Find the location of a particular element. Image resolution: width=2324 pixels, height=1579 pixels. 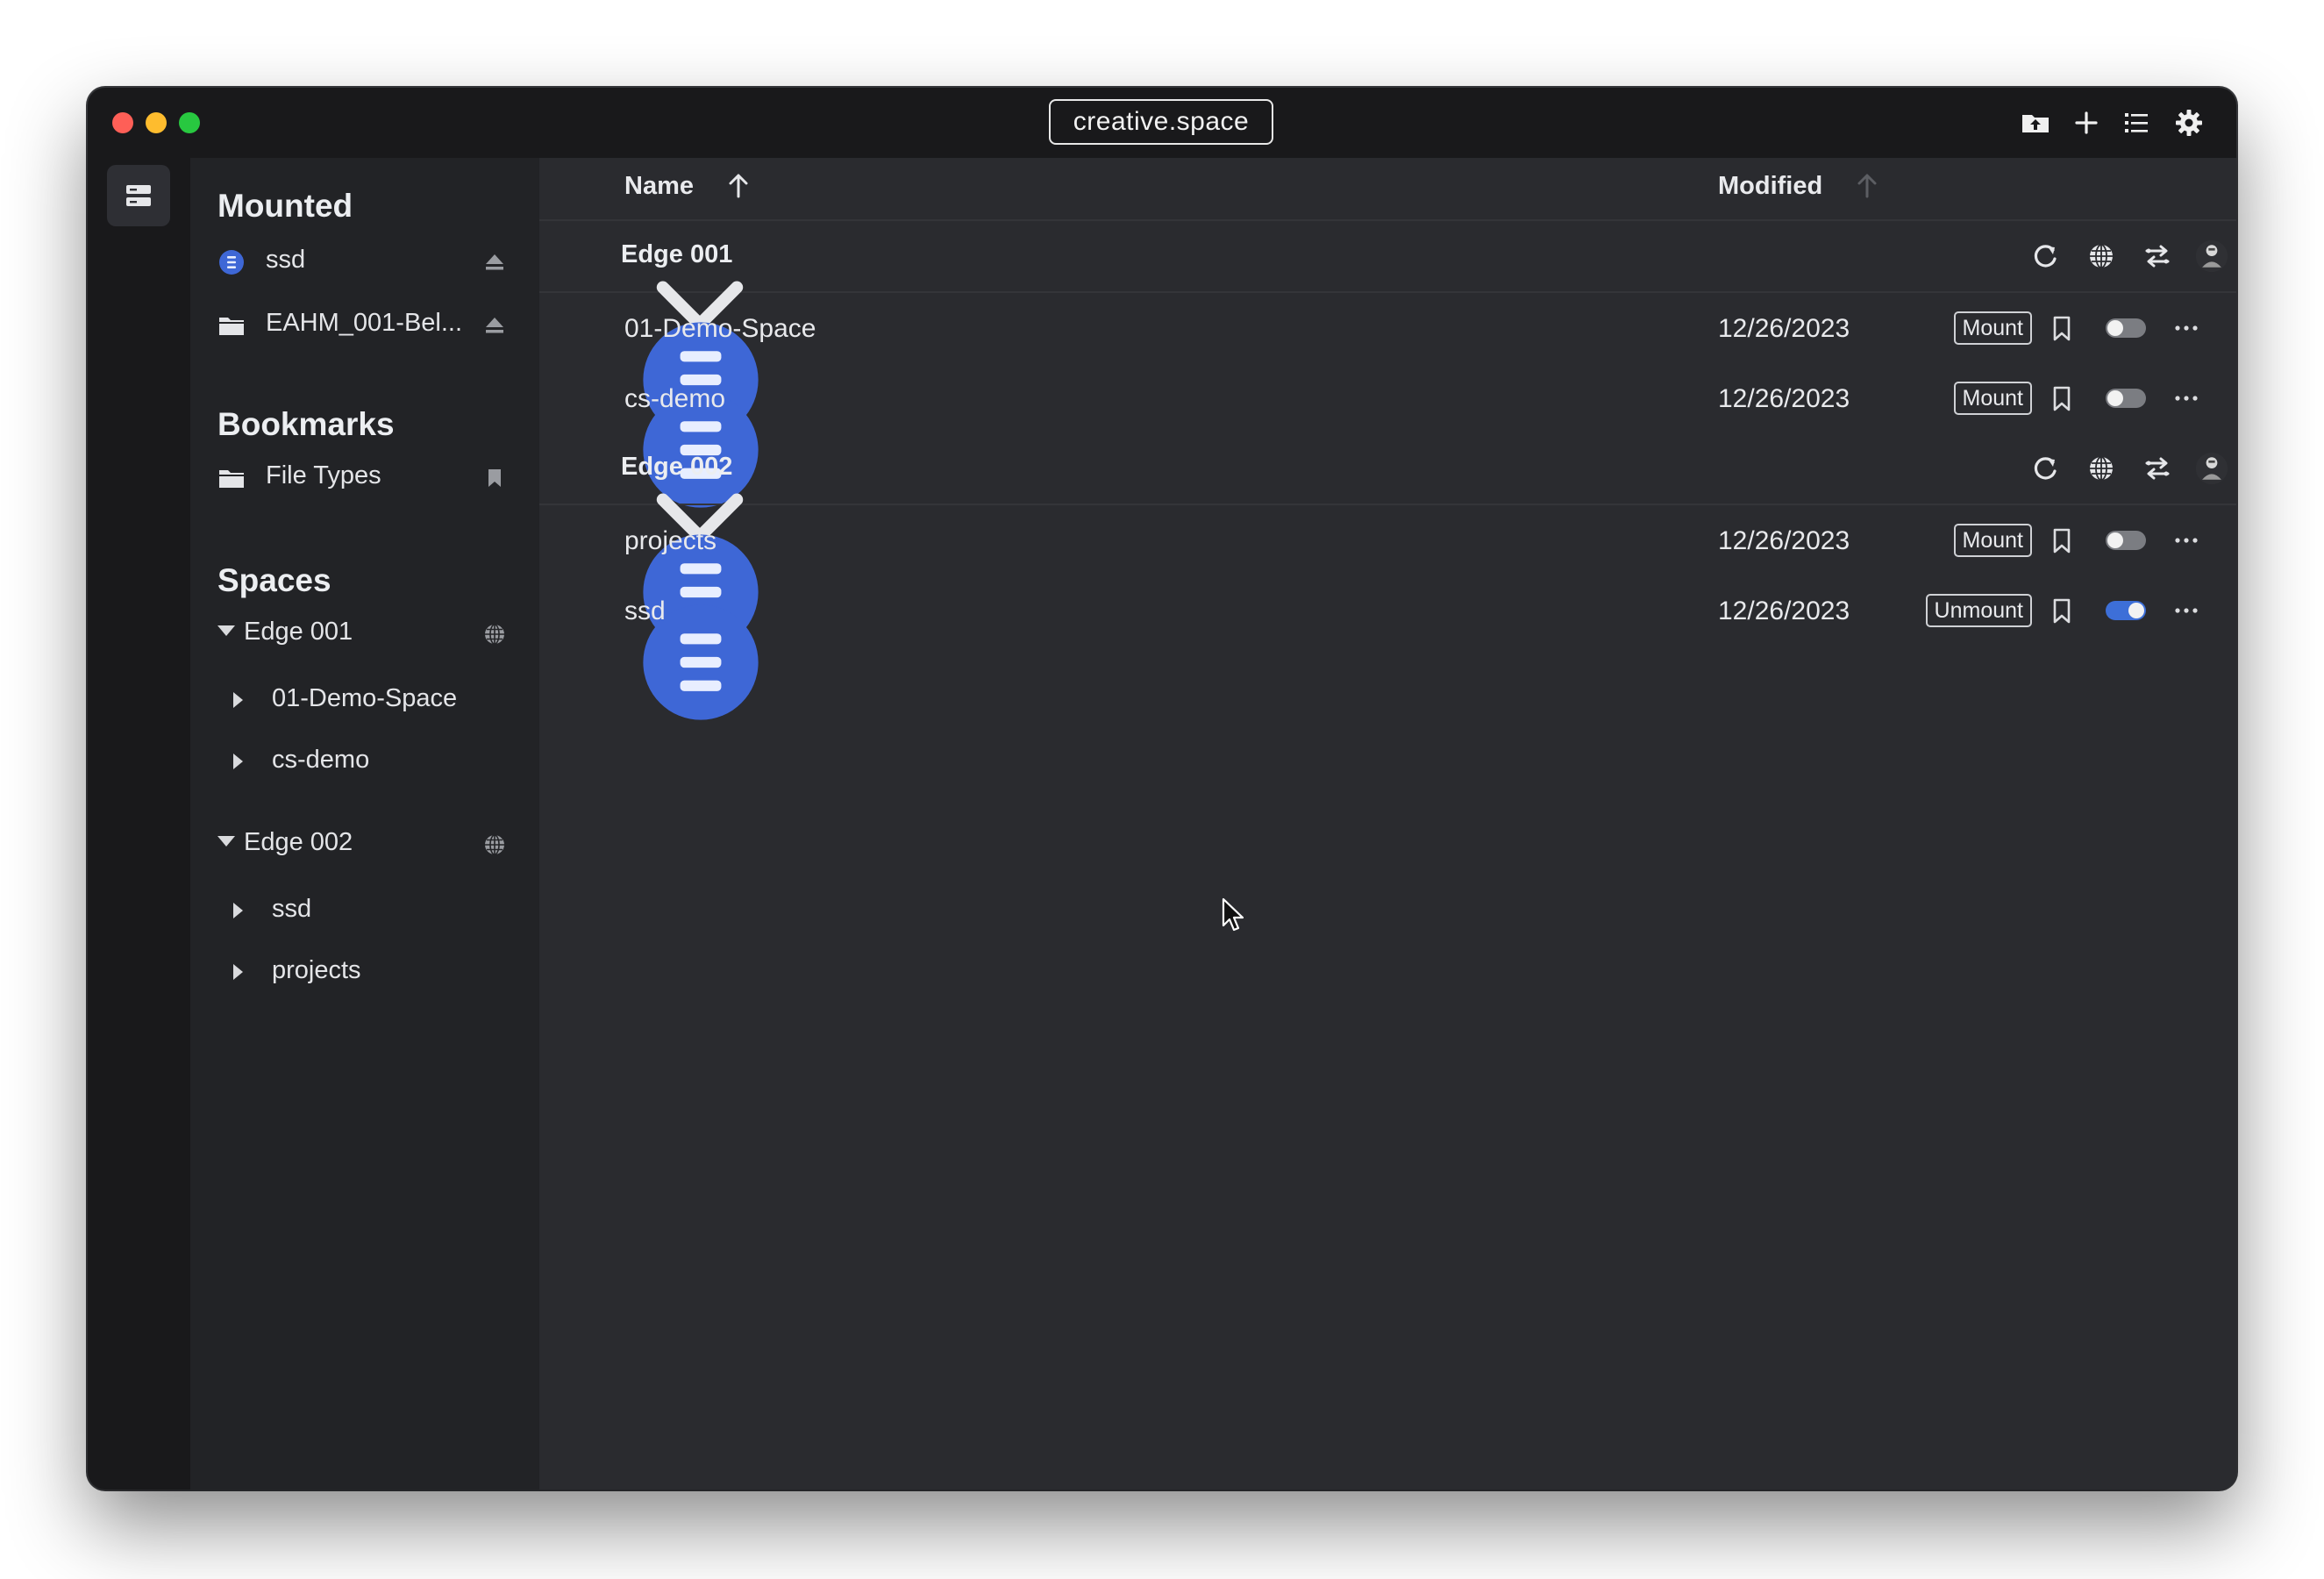

mounted-item-ssd: ssd is located at coordinates (364, 262).